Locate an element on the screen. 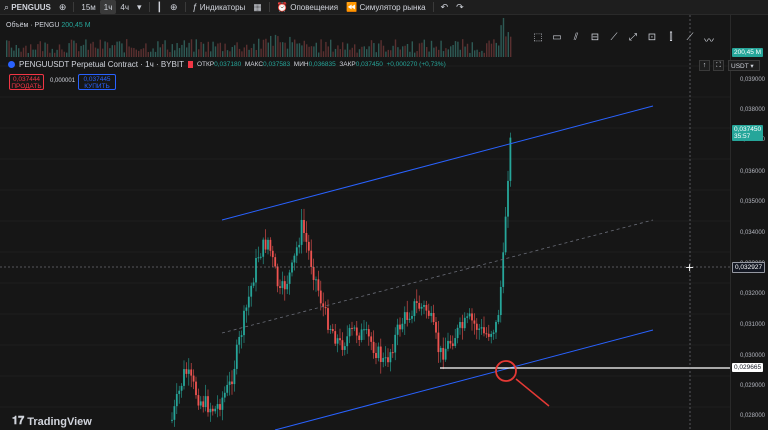 The height and width of the screenshot is (430, 768). rectangle-select-icon: ⬚ is located at coordinates (538, 39).